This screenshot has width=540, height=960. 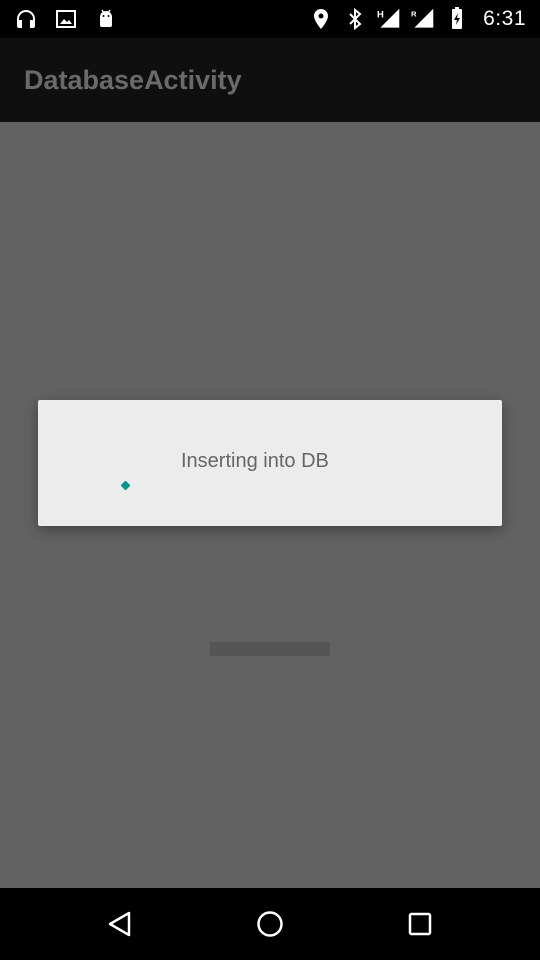 What do you see at coordinates (270, 80) in the screenshot?
I see `app-bar: DatabaseActivity` at bounding box center [270, 80].